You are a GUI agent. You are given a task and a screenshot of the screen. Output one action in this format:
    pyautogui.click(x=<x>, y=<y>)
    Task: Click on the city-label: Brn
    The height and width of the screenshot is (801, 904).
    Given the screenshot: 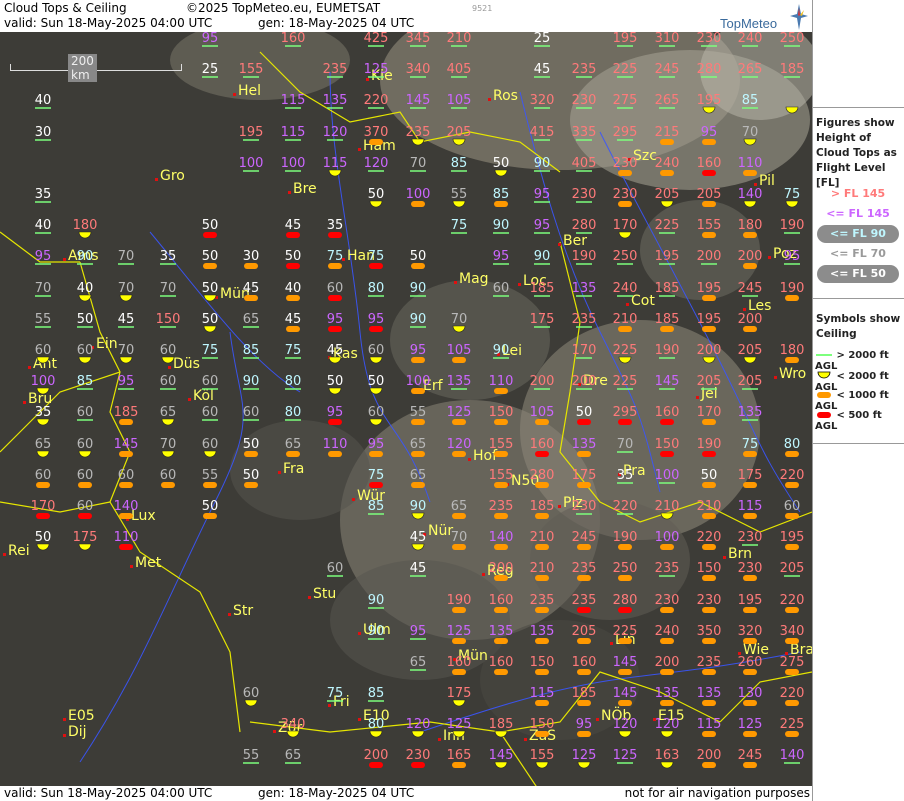 What is the action you would take?
    pyautogui.click(x=740, y=554)
    